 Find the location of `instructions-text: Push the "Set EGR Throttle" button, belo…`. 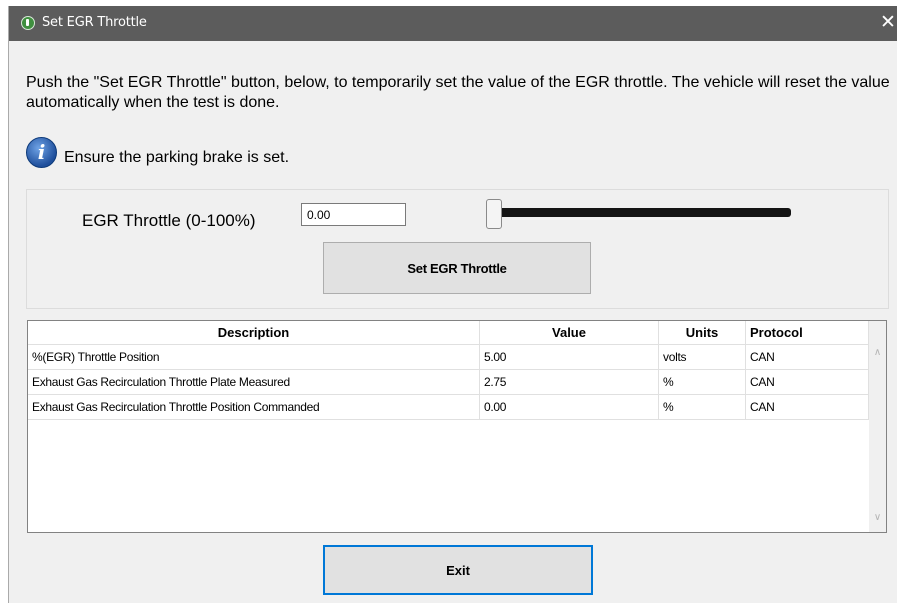

instructions-text: Push the "Set EGR Throttle" button, belo… is located at coordinates (458, 92).